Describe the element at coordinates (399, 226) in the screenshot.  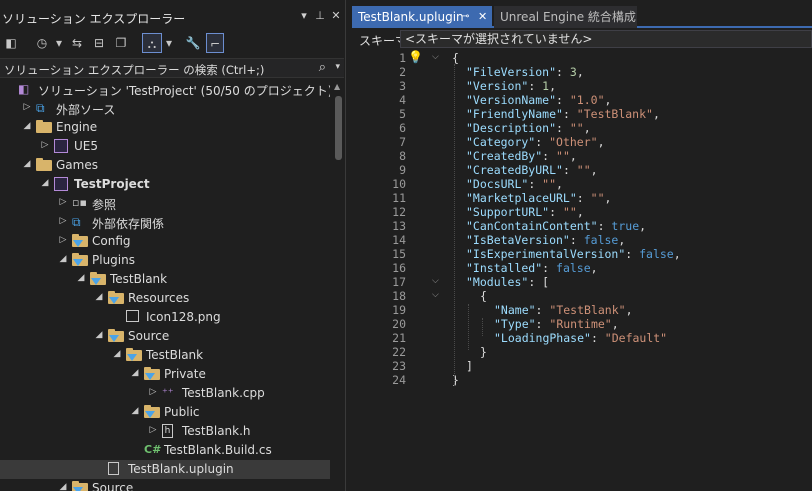
I see `line-number: 13` at that location.